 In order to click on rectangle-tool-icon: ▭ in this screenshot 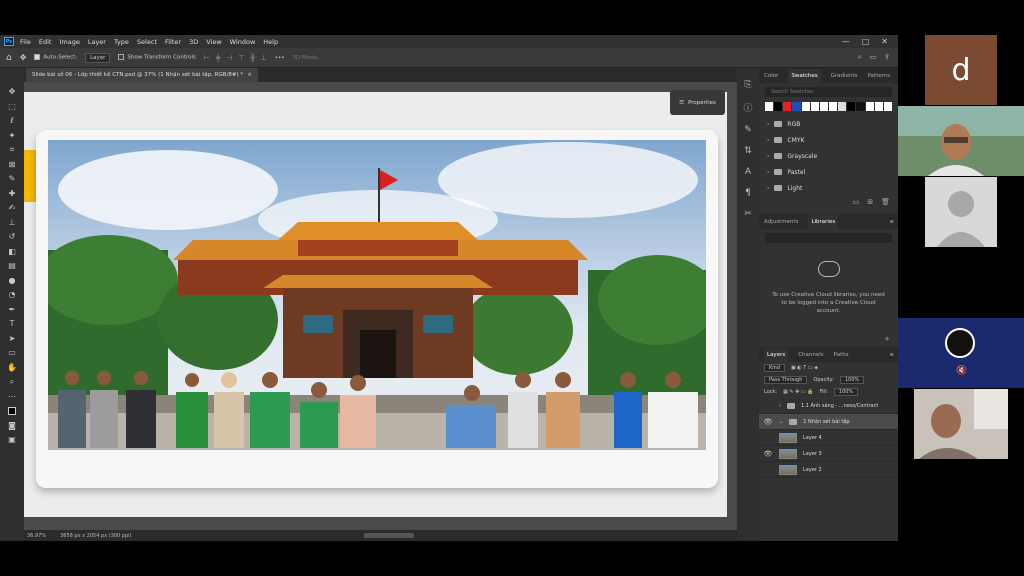, I will do `click(12, 353)`.